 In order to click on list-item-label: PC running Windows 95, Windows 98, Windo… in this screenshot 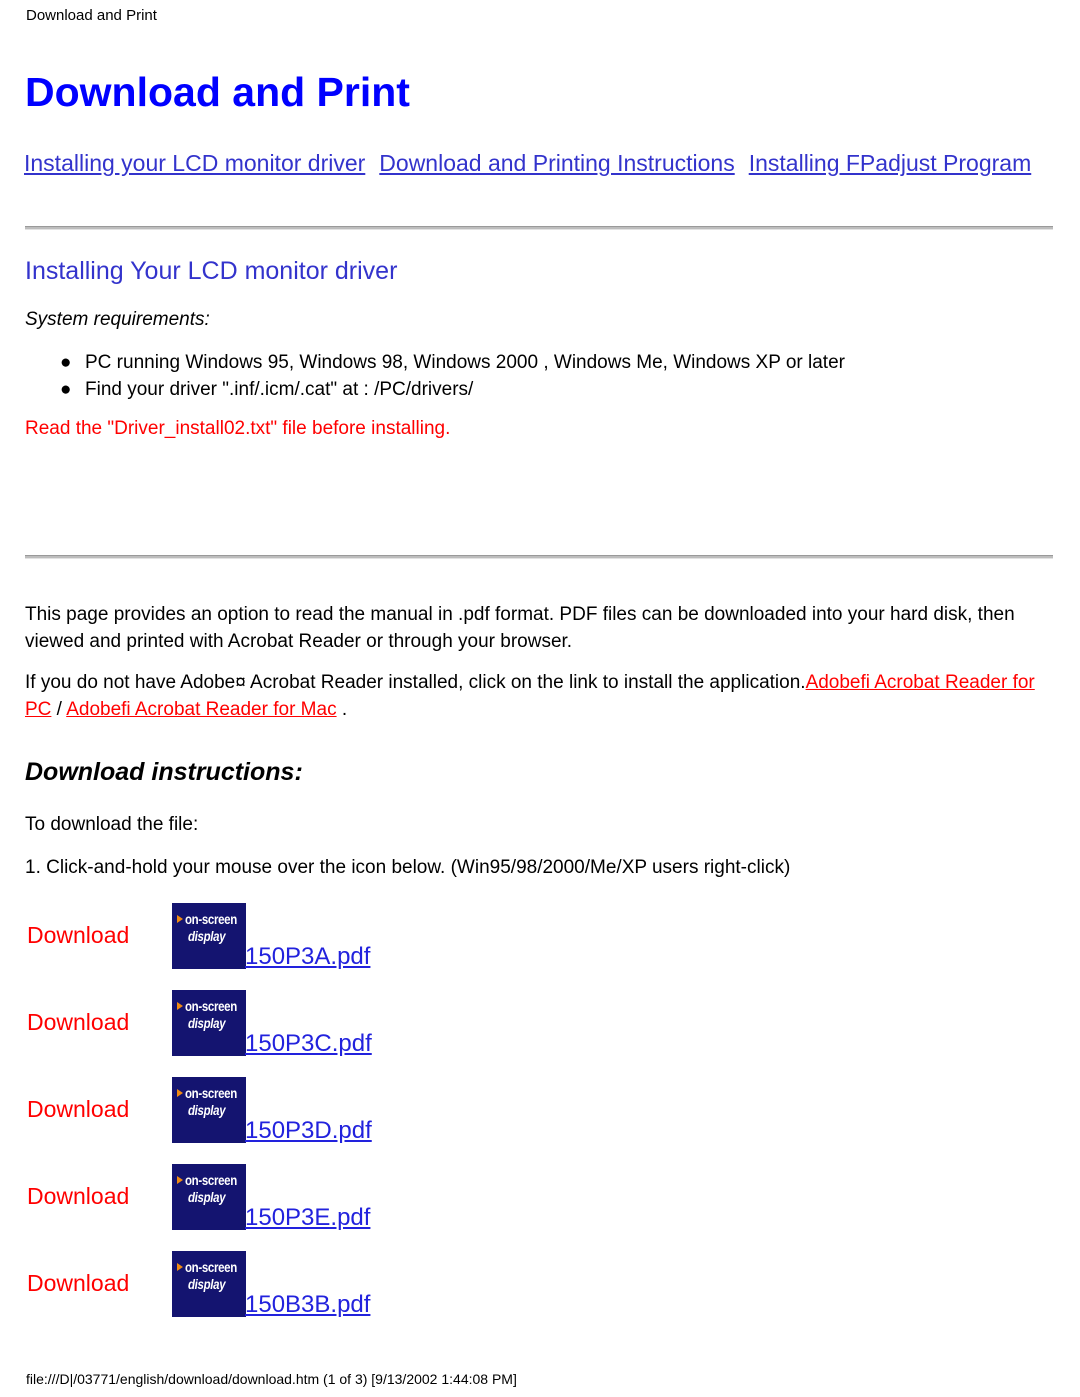, I will do `click(465, 362)`.